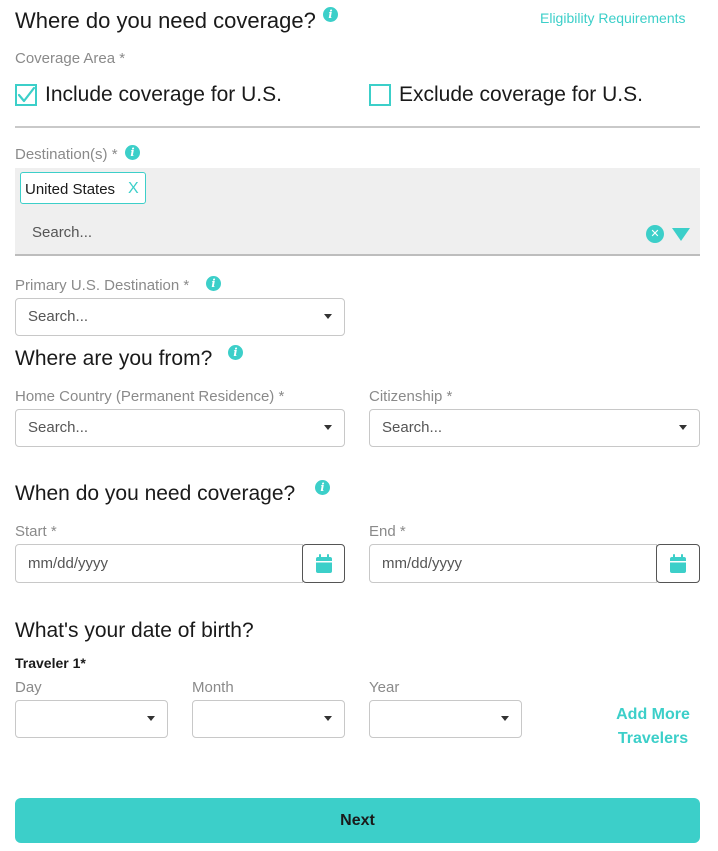  I want to click on include-us-checkbox, so click(26, 95).